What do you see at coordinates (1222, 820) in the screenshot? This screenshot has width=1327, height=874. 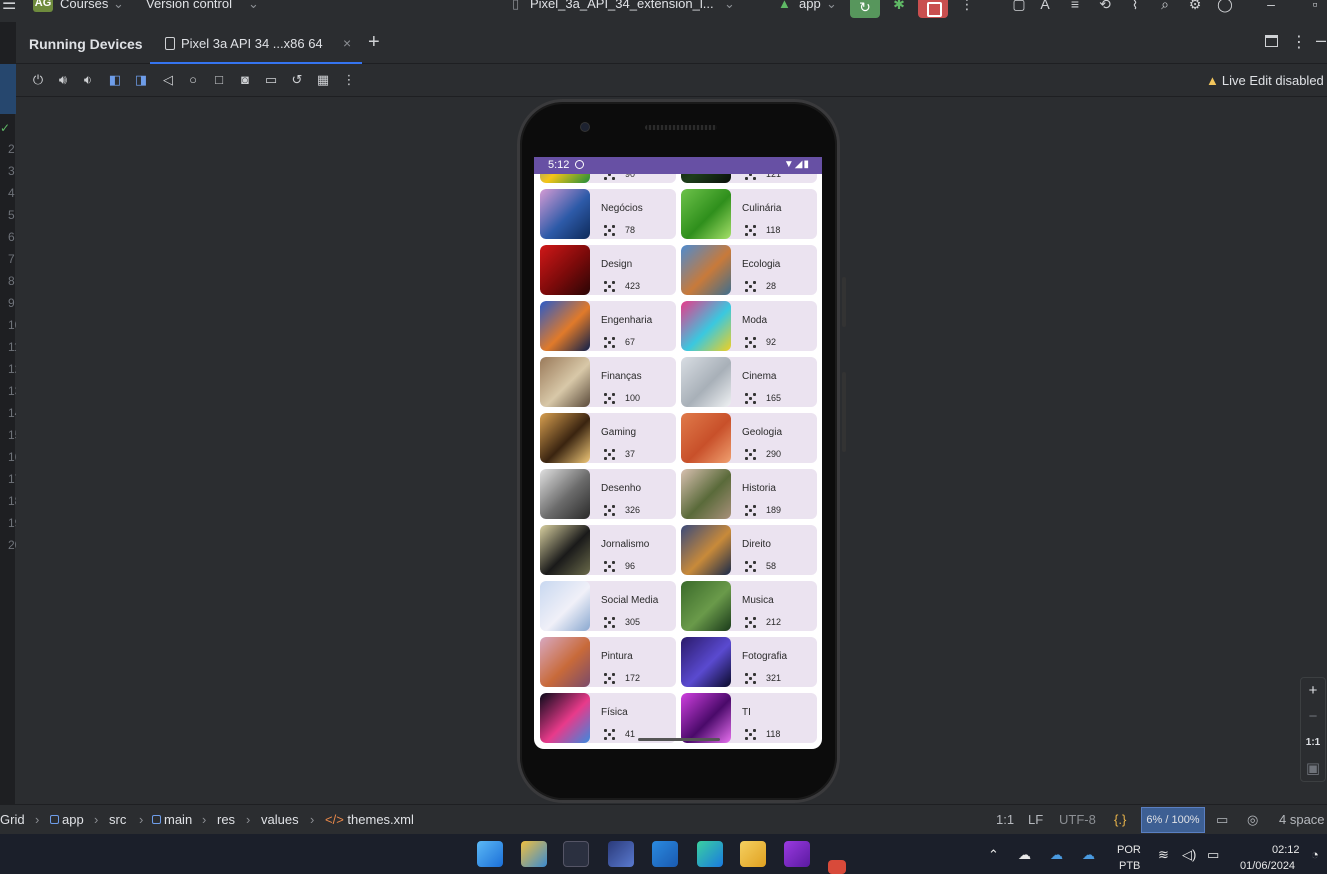 I see `comment-icon: ▭` at bounding box center [1222, 820].